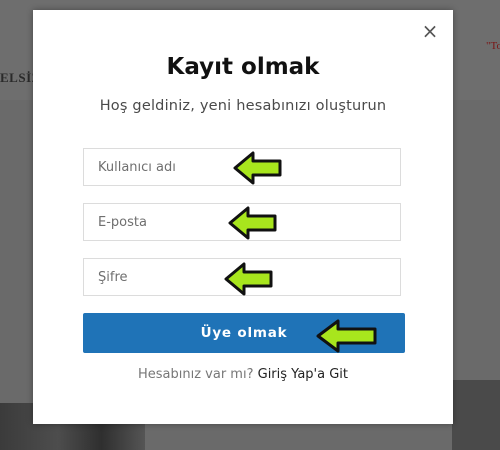 This screenshot has height=450, width=500. I want to click on login-prompt-line: Hesabınız var mı? Giriş Yap'a Git, so click(243, 374).